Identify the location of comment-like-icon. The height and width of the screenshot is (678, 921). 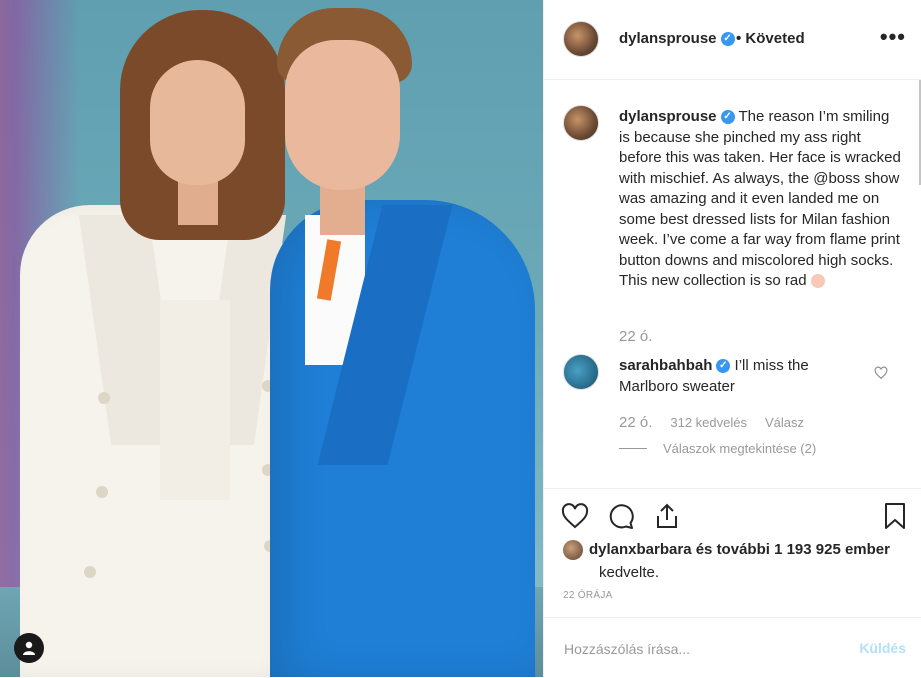
(881, 375).